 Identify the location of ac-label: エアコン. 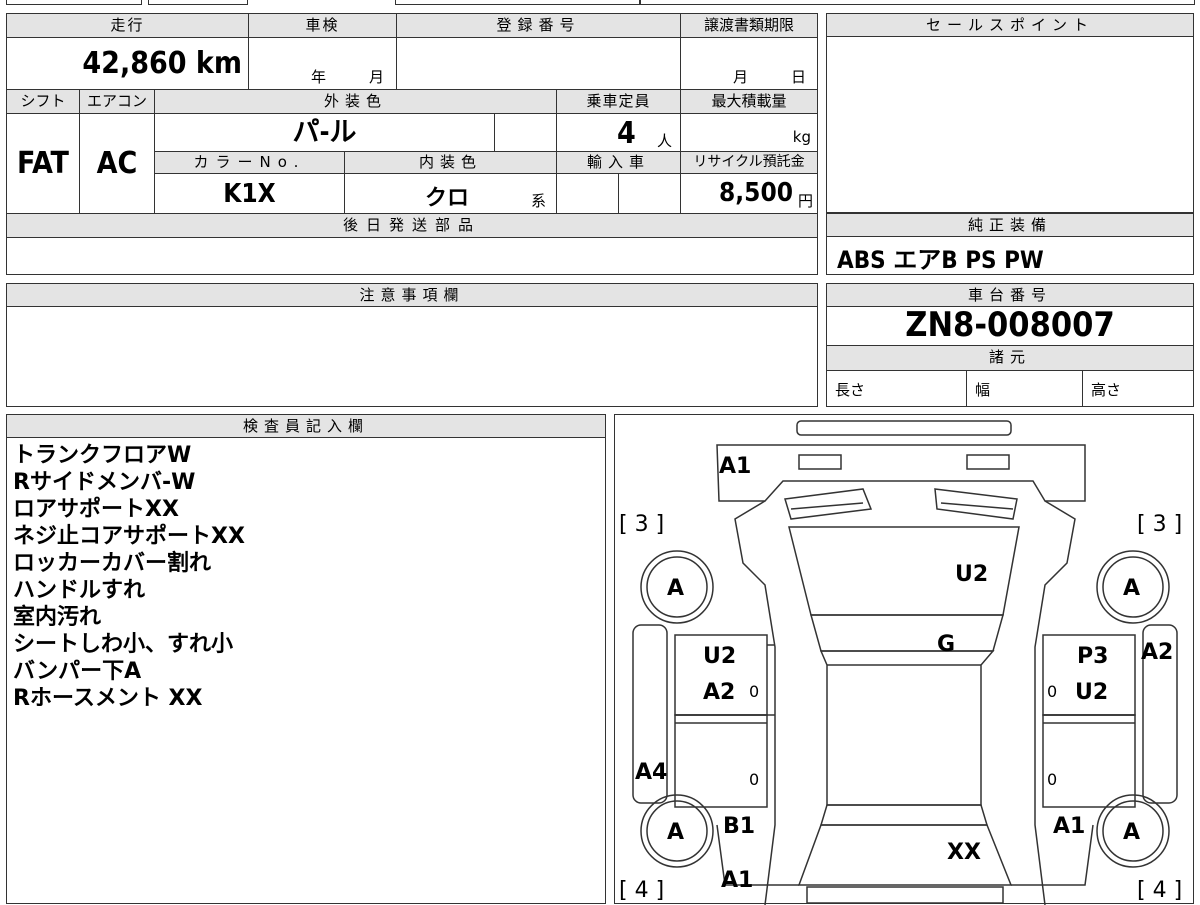
(117, 102).